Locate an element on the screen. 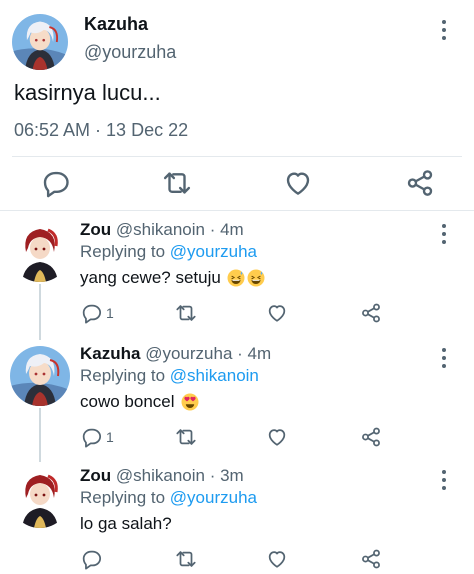 Image resolution: width=474 pixels, height=574 pixels. reply-text: lo ga salah? is located at coordinates (126, 523).